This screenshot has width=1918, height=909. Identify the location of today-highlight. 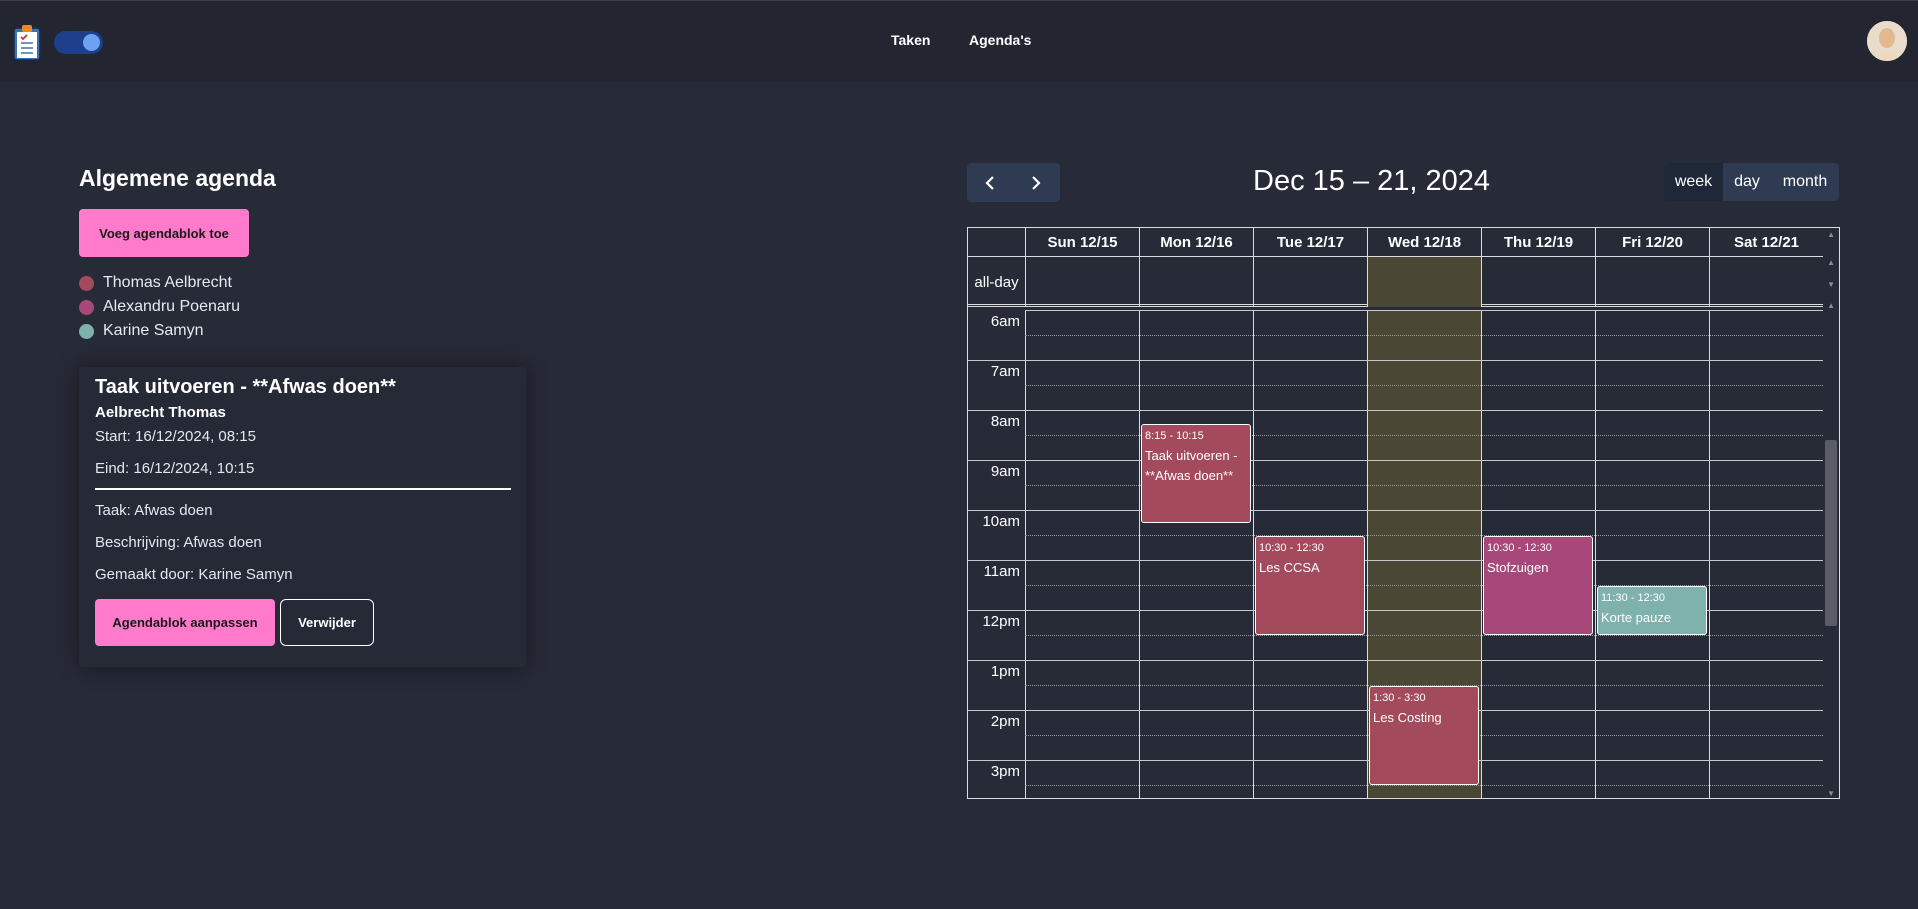
(1424, 282).